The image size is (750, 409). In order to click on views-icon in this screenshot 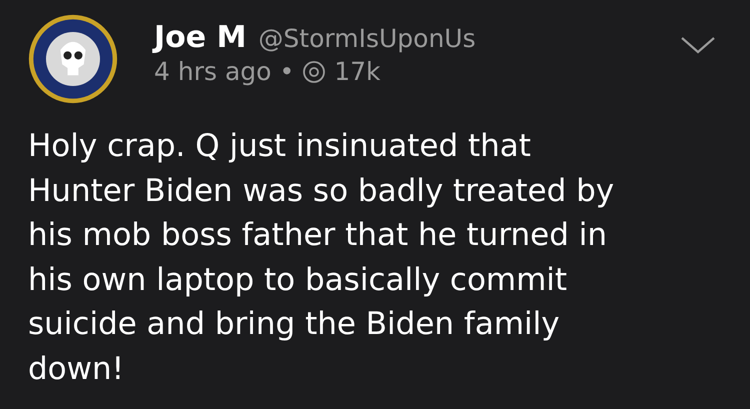, I will do `click(314, 72)`.